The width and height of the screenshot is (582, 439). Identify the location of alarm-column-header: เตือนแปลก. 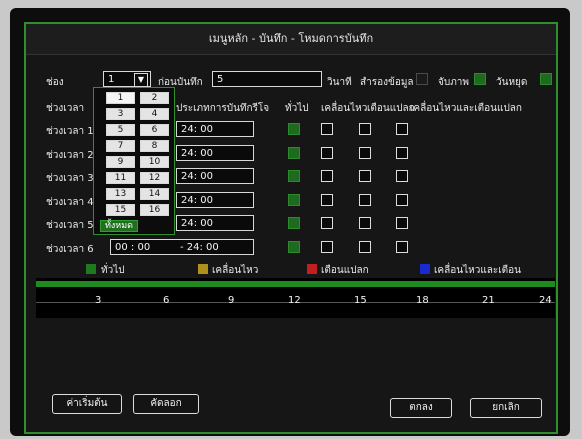
(391, 108).